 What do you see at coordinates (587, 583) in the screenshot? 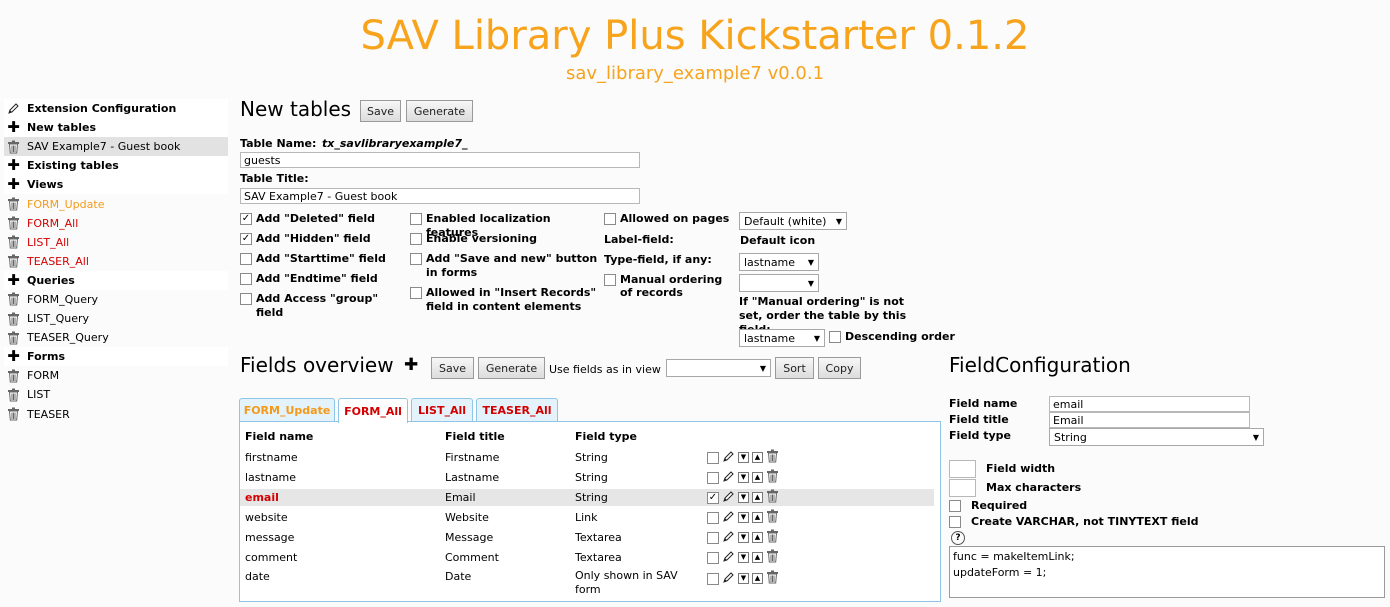
I see `field-row: date Date Only shown in SAV form ▼ ▲` at bounding box center [587, 583].